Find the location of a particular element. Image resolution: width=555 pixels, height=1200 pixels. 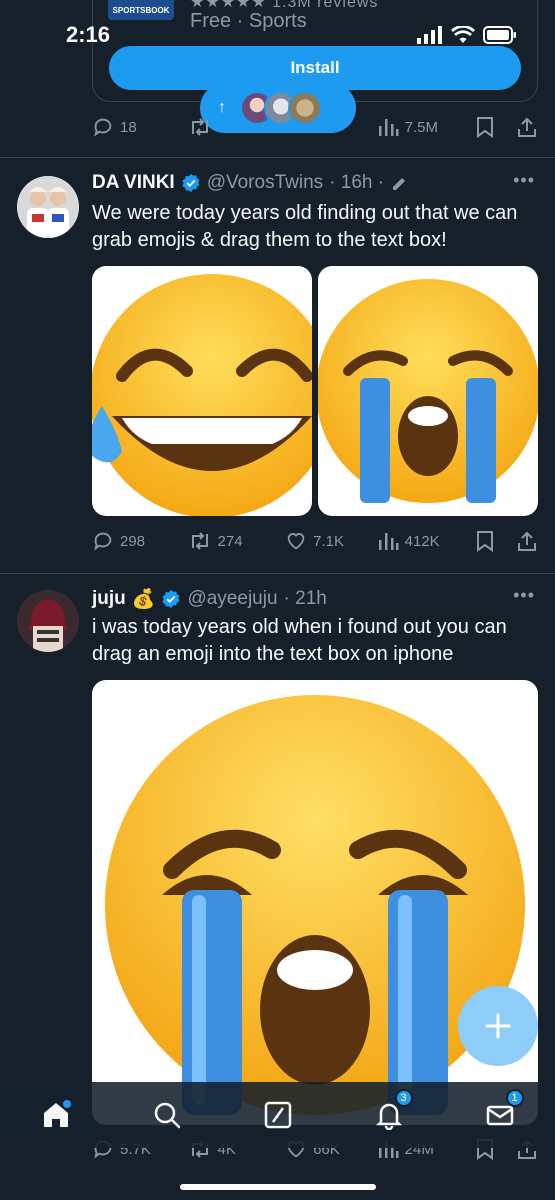

like-count: 7.1K is located at coordinates (328, 541).